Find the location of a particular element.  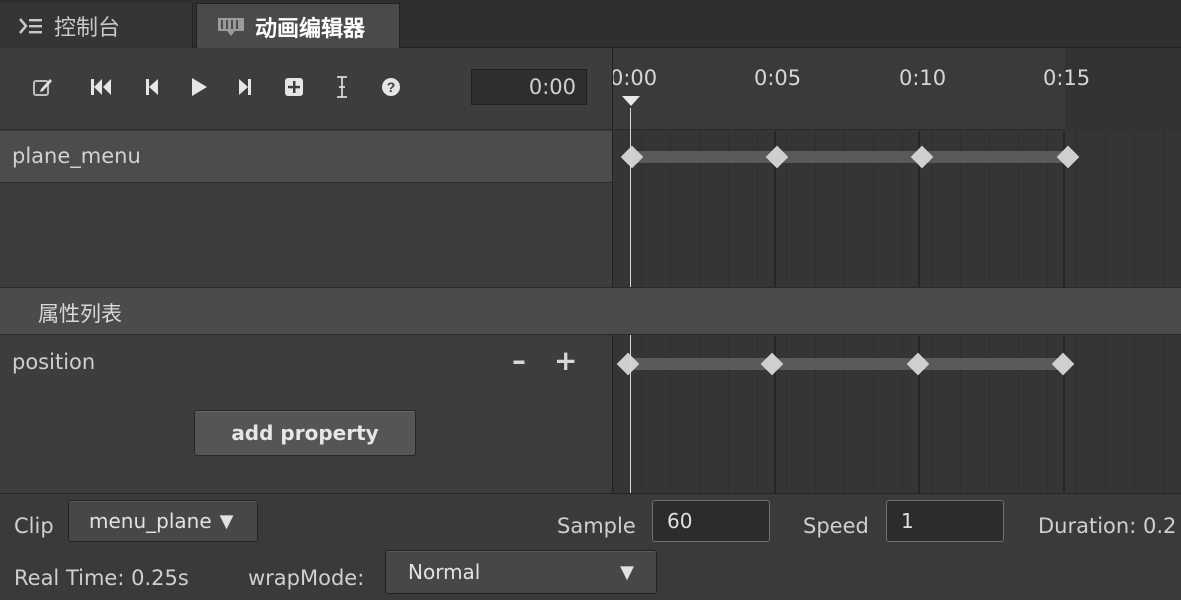

add-keyframe-button is located at coordinates (294, 89).